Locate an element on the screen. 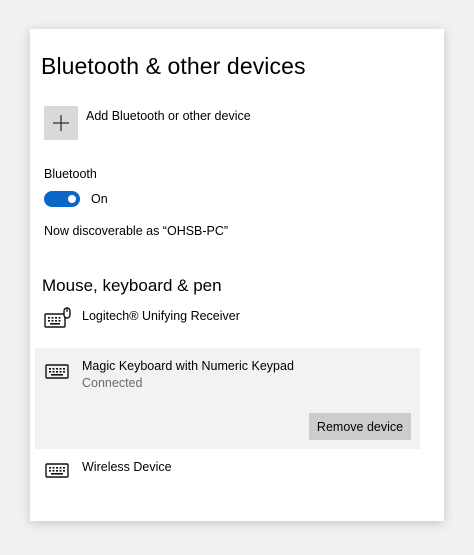 The width and height of the screenshot is (474, 555). plus-icon is located at coordinates (61, 123).